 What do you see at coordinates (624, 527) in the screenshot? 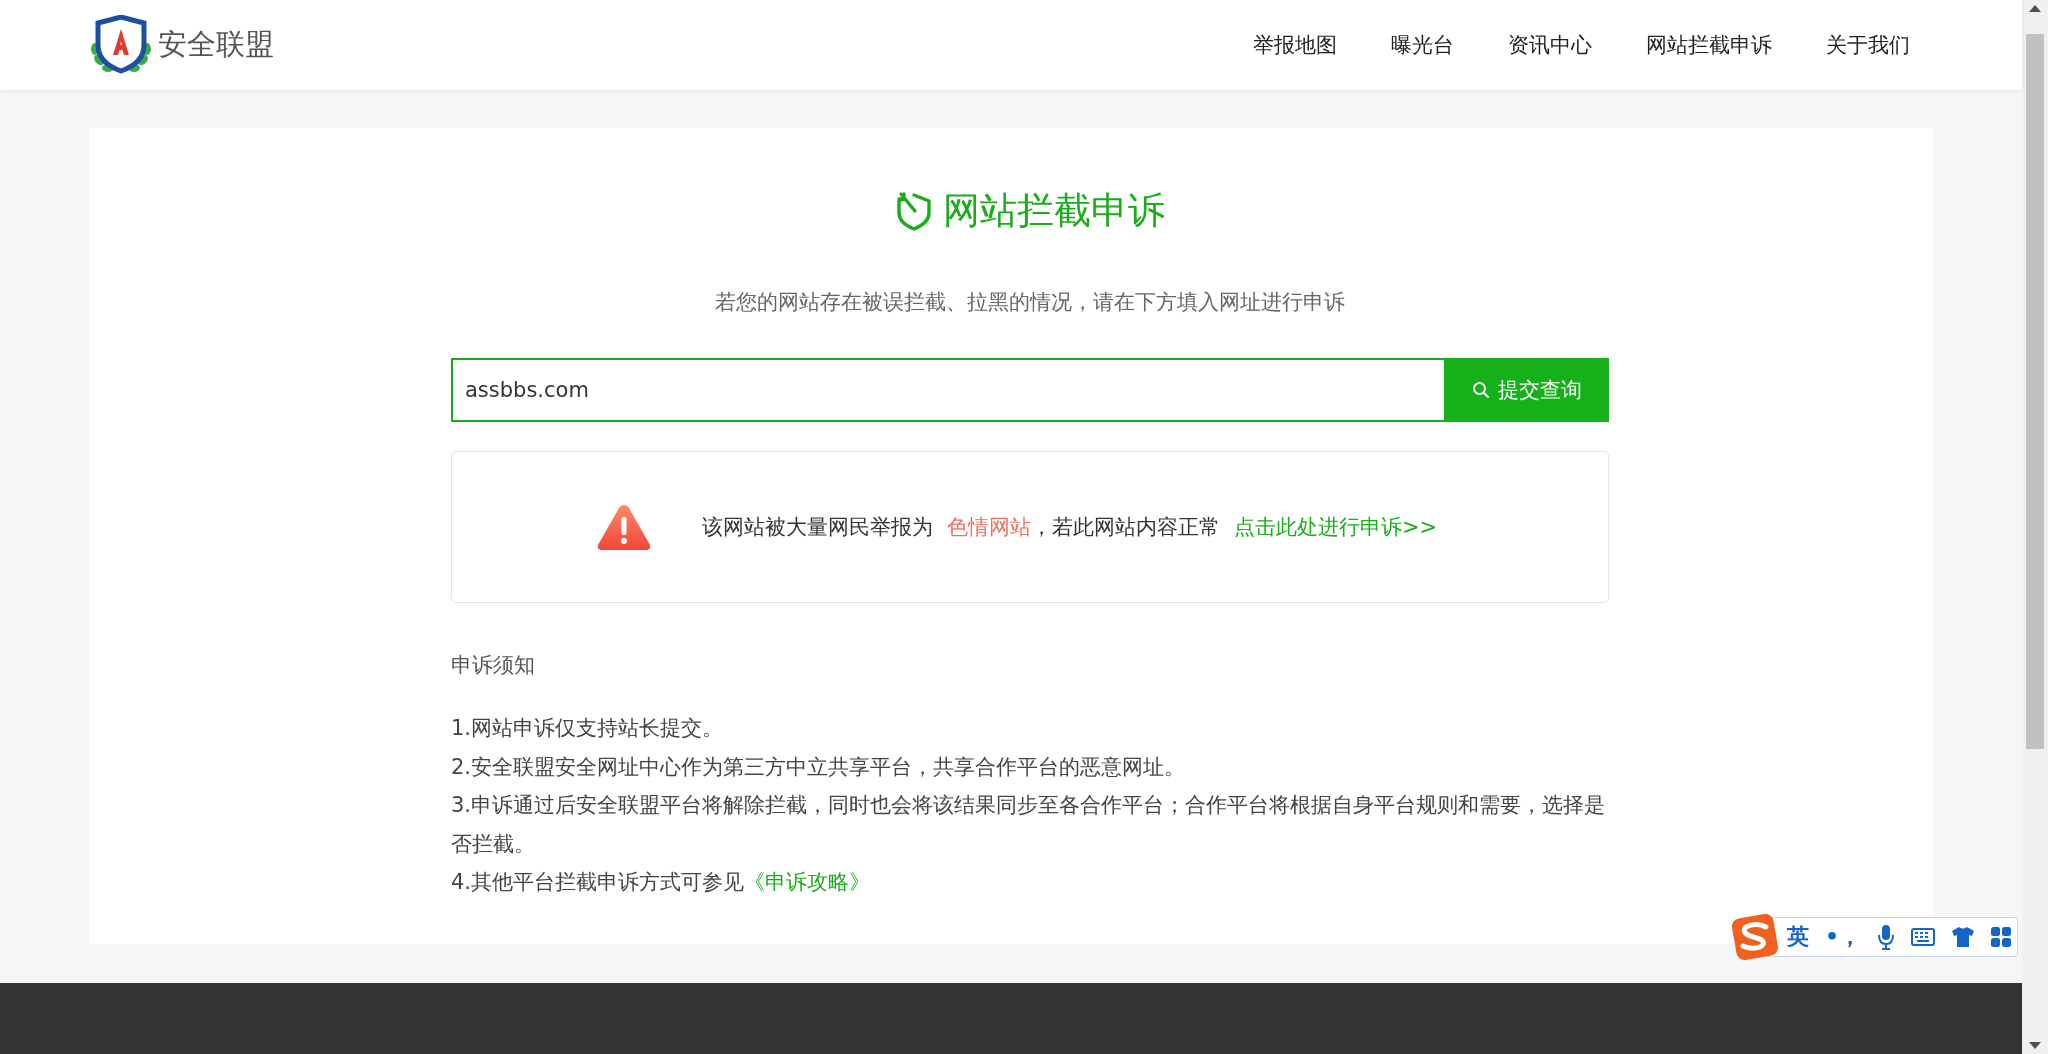
I see `warning-icon` at bounding box center [624, 527].